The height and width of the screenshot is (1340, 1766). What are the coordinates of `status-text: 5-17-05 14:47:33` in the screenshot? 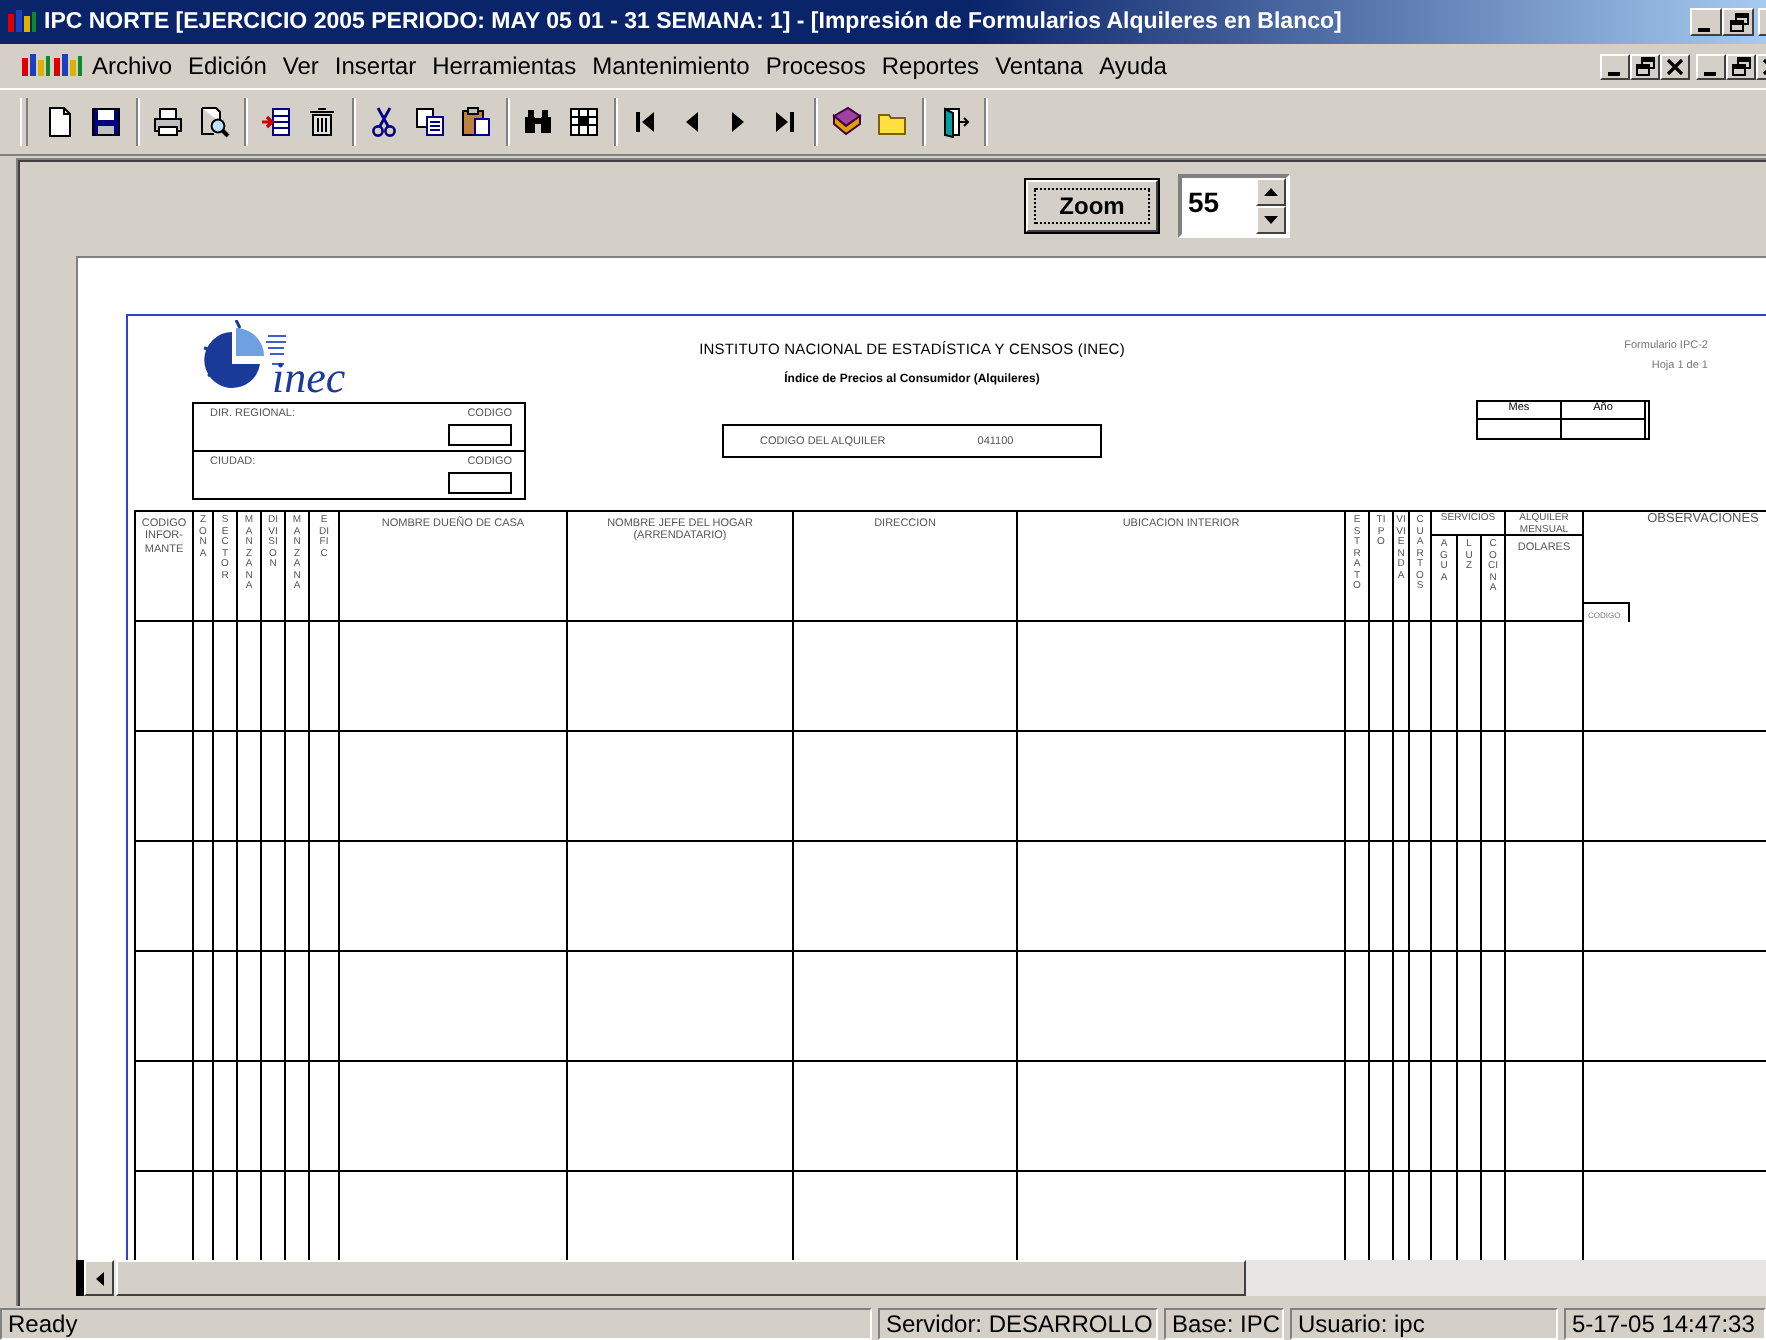 It's located at (1665, 1324).